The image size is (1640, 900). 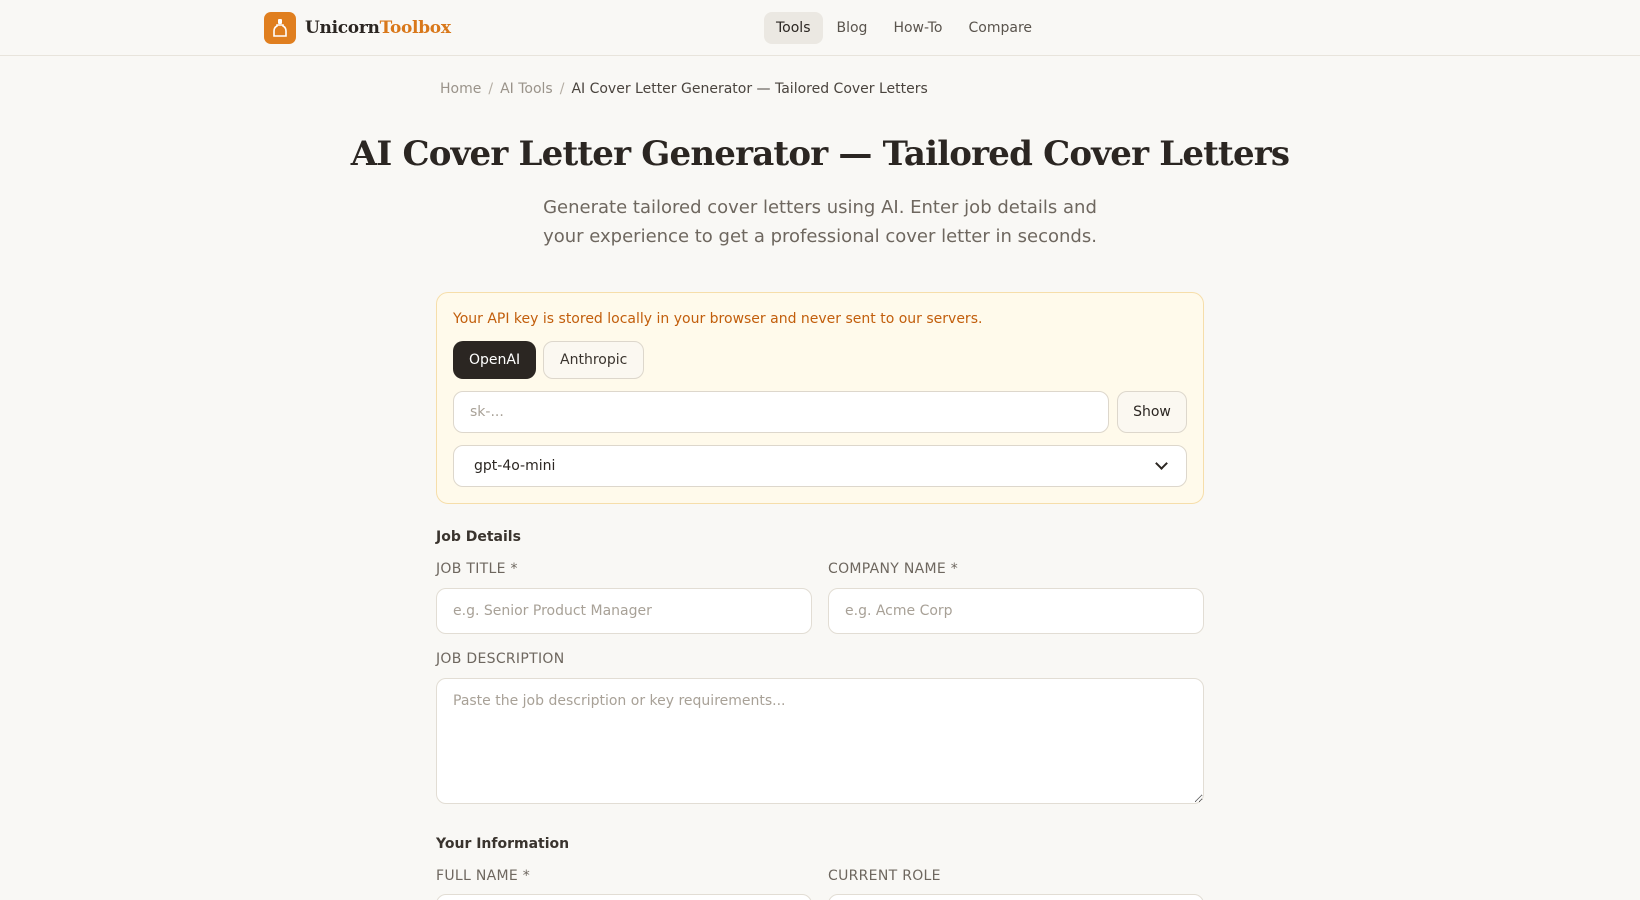 What do you see at coordinates (781, 412) in the screenshot?
I see `api-key-input` at bounding box center [781, 412].